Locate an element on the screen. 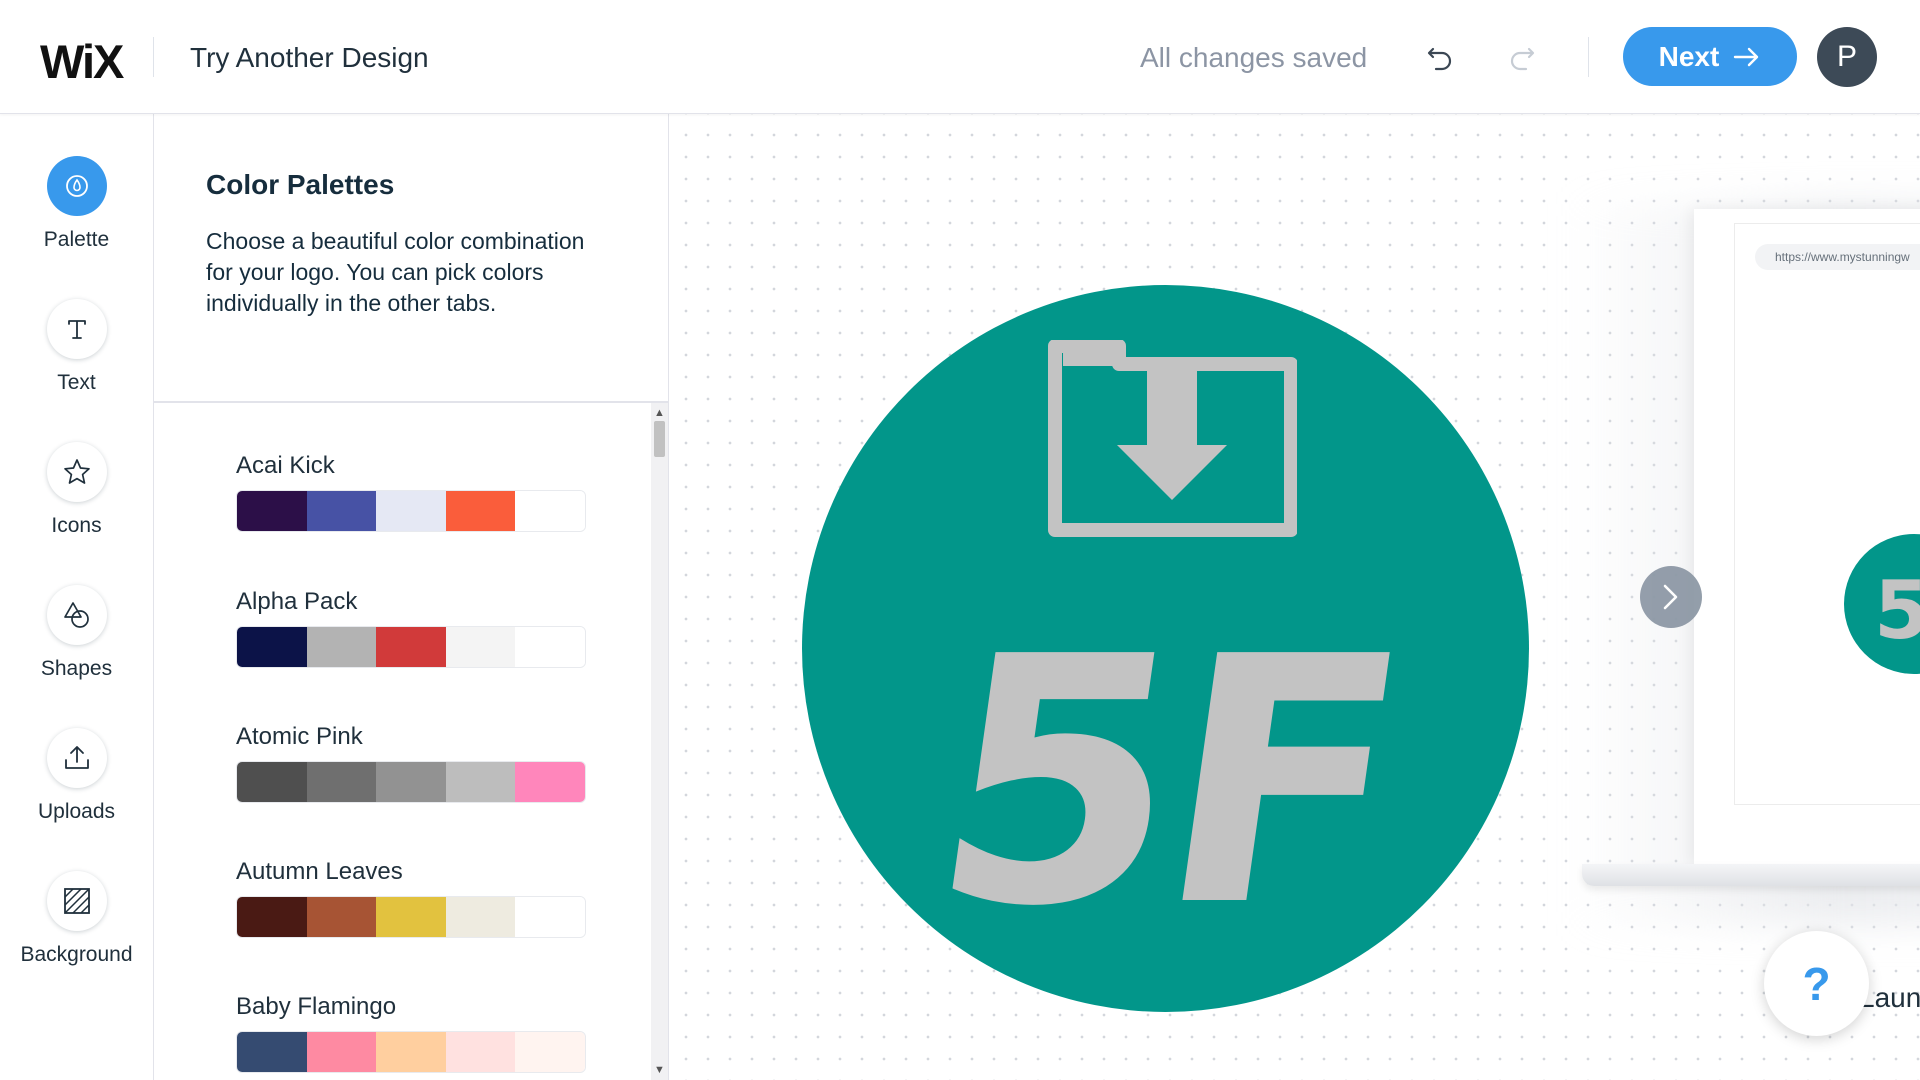 Image resolution: width=1920 pixels, height=1080 pixels. palette-item: Atomic Pink is located at coordinates (411, 763).